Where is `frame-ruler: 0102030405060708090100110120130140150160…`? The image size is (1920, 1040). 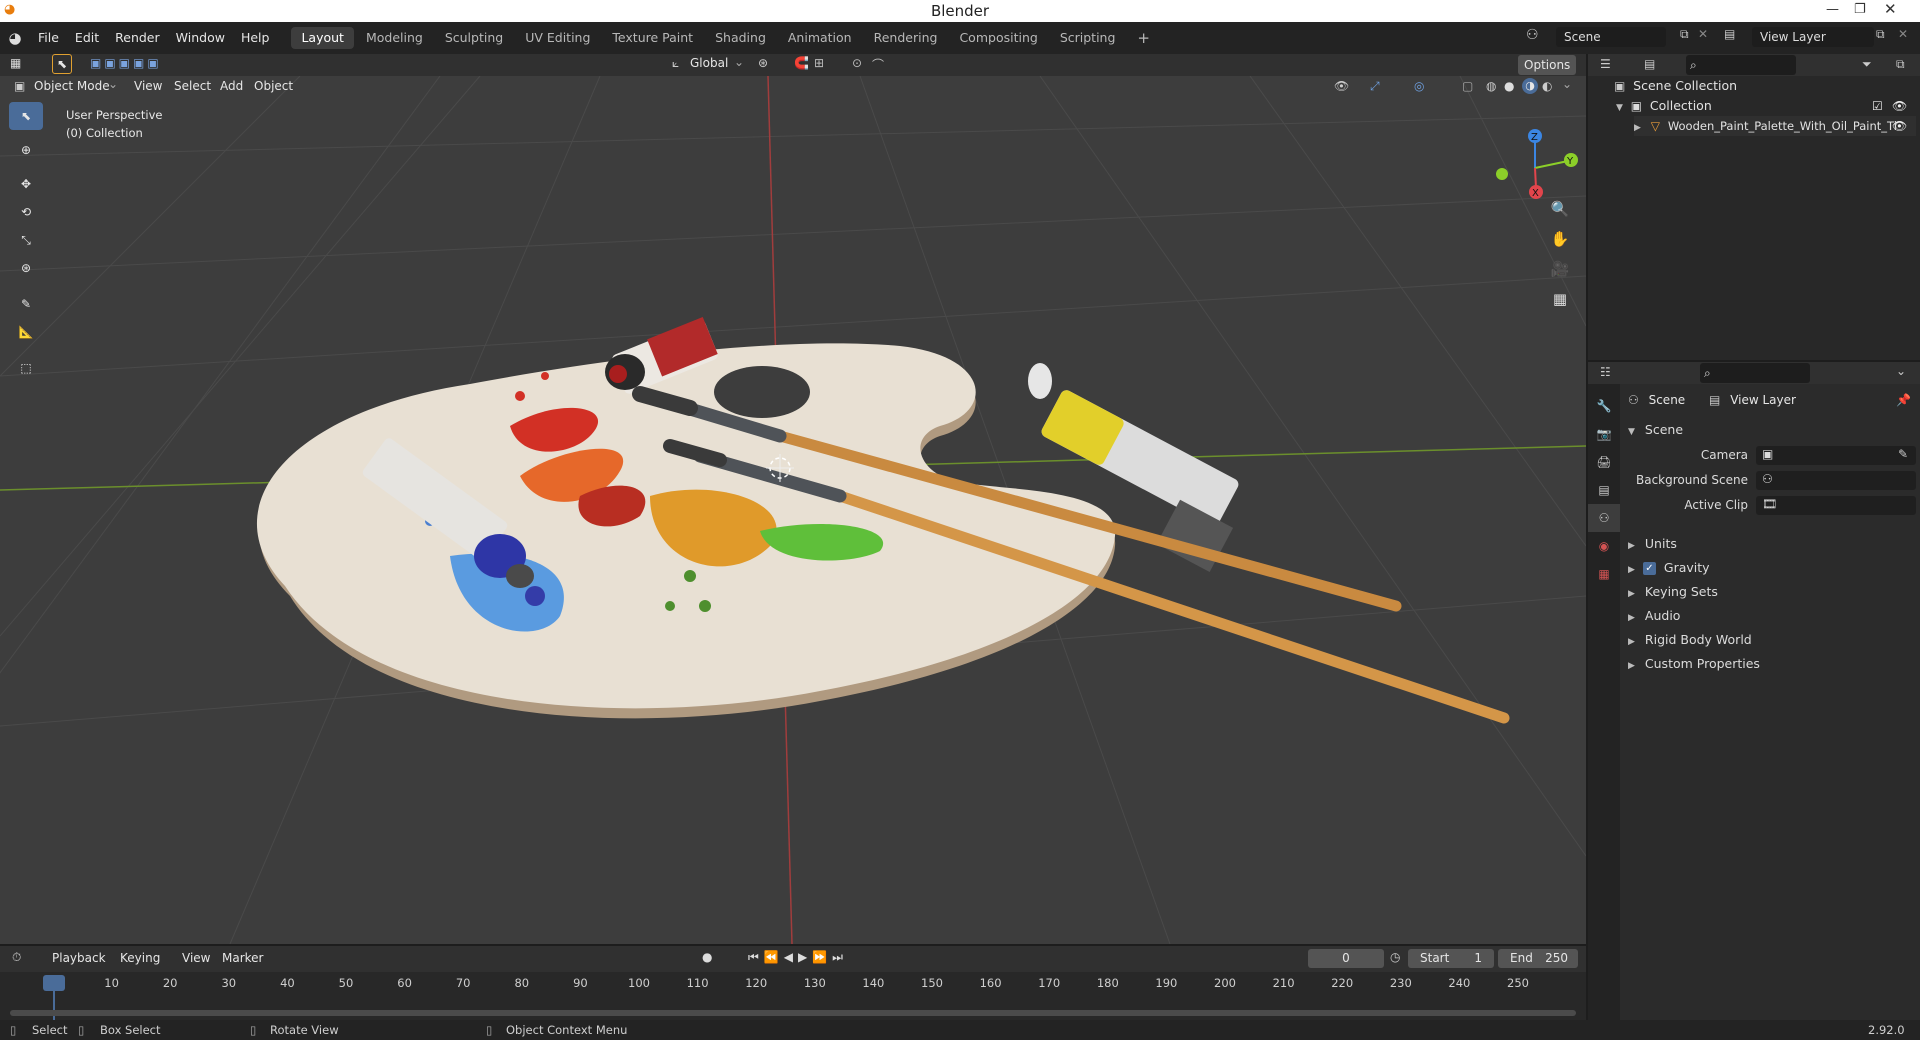
frame-ruler: 0102030405060708090100110120130140150160… is located at coordinates (793, 982).